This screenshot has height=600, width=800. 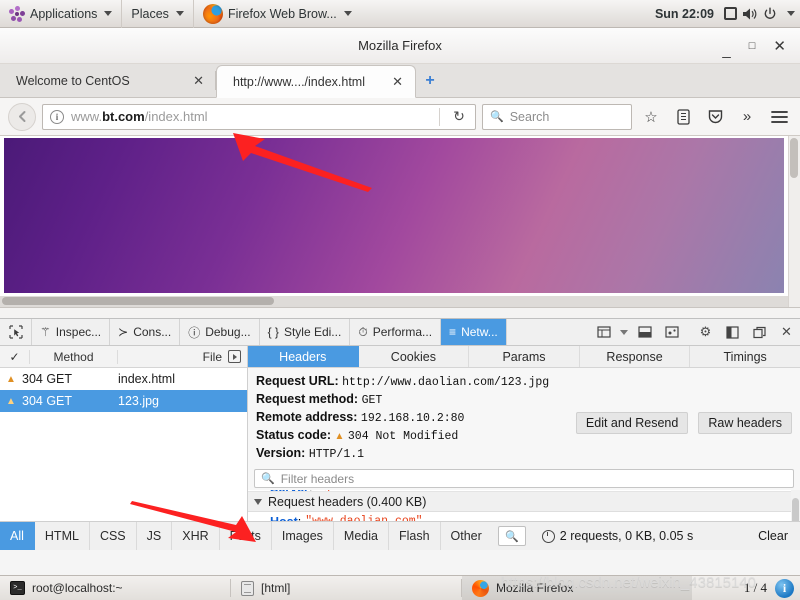 I want to click on filter-other: Other, so click(x=466, y=536).